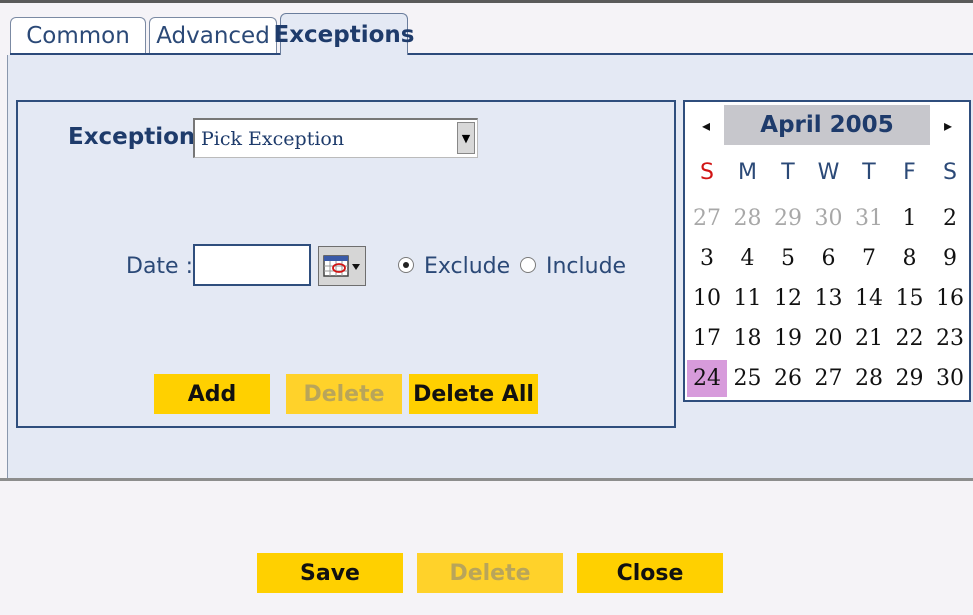 Image resolution: width=973 pixels, height=615 pixels. What do you see at coordinates (406, 265) in the screenshot?
I see `exclude-radio` at bounding box center [406, 265].